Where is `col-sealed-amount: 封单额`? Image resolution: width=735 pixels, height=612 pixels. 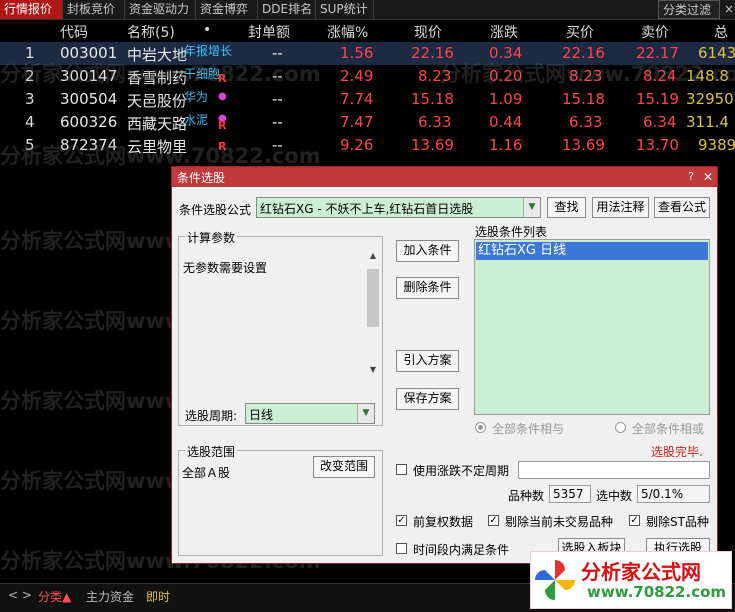
col-sealed-amount: 封单额 is located at coordinates (269, 32).